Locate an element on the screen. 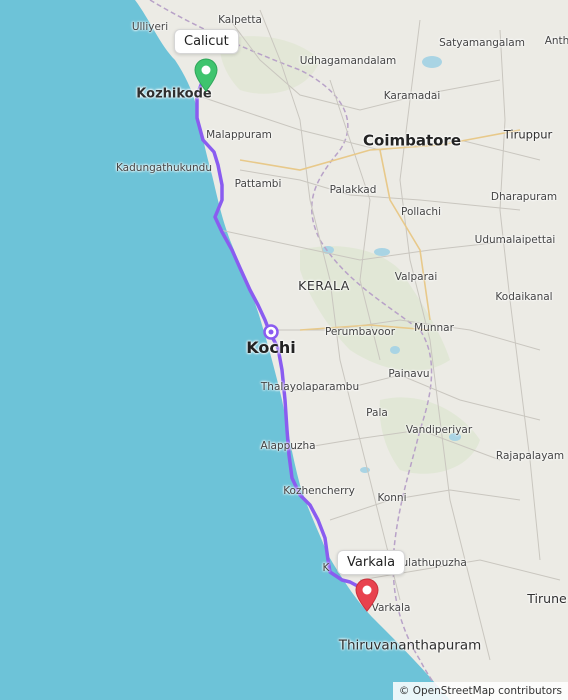 The image size is (568, 700). place-label: Perumbavoor is located at coordinates (360, 331).